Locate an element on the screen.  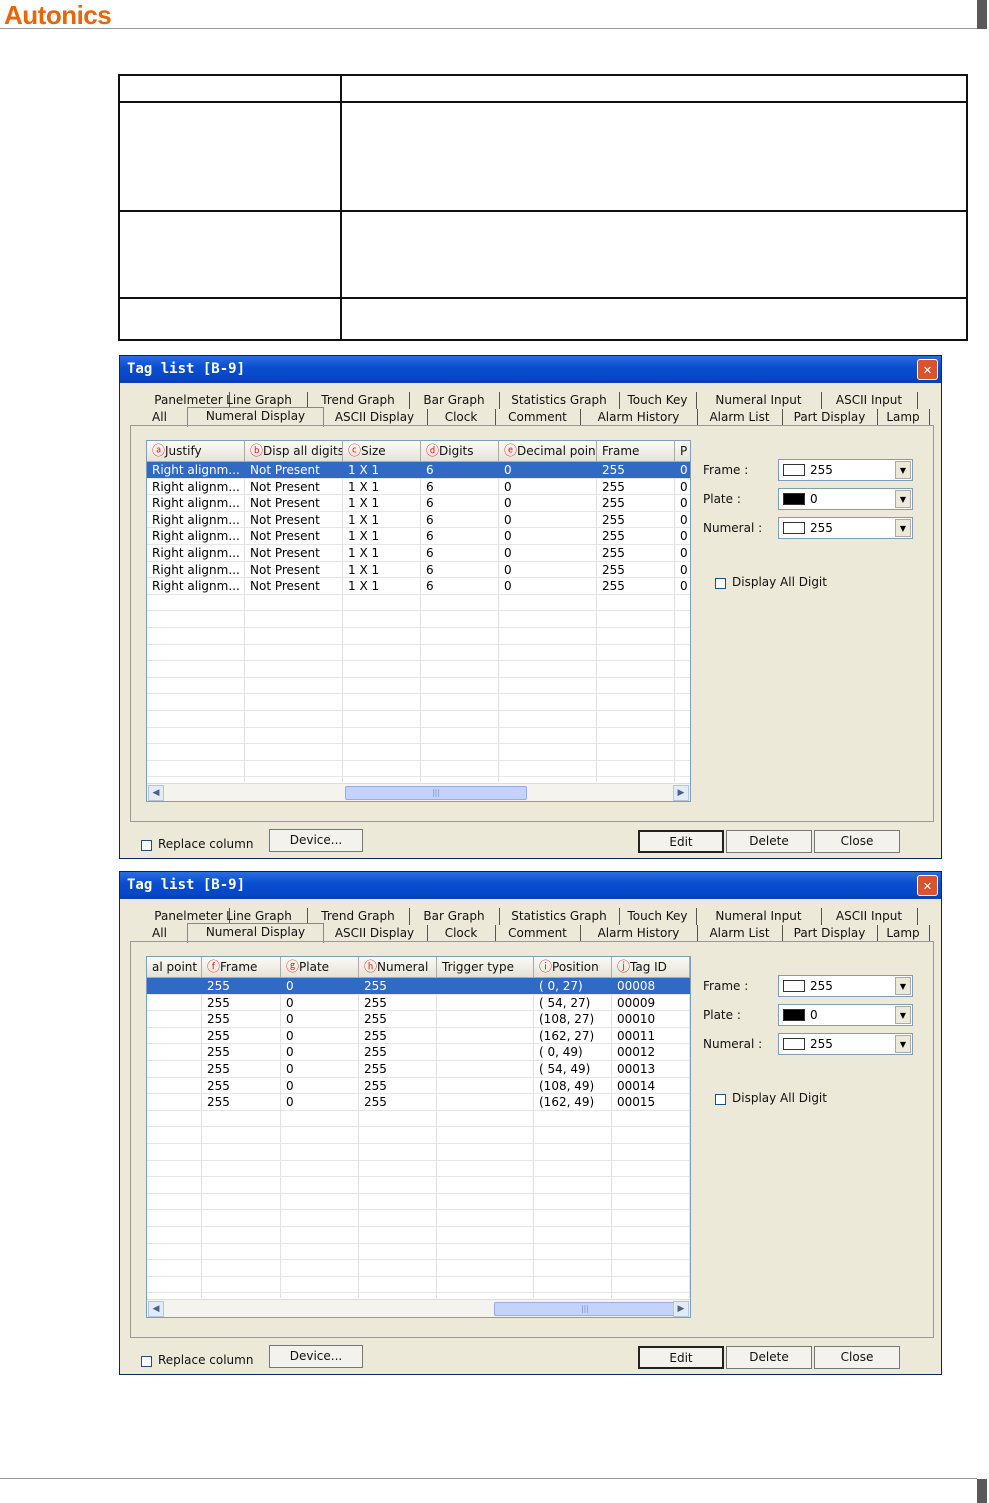
column-header: ⓙTag ID is located at coordinates (651, 967).